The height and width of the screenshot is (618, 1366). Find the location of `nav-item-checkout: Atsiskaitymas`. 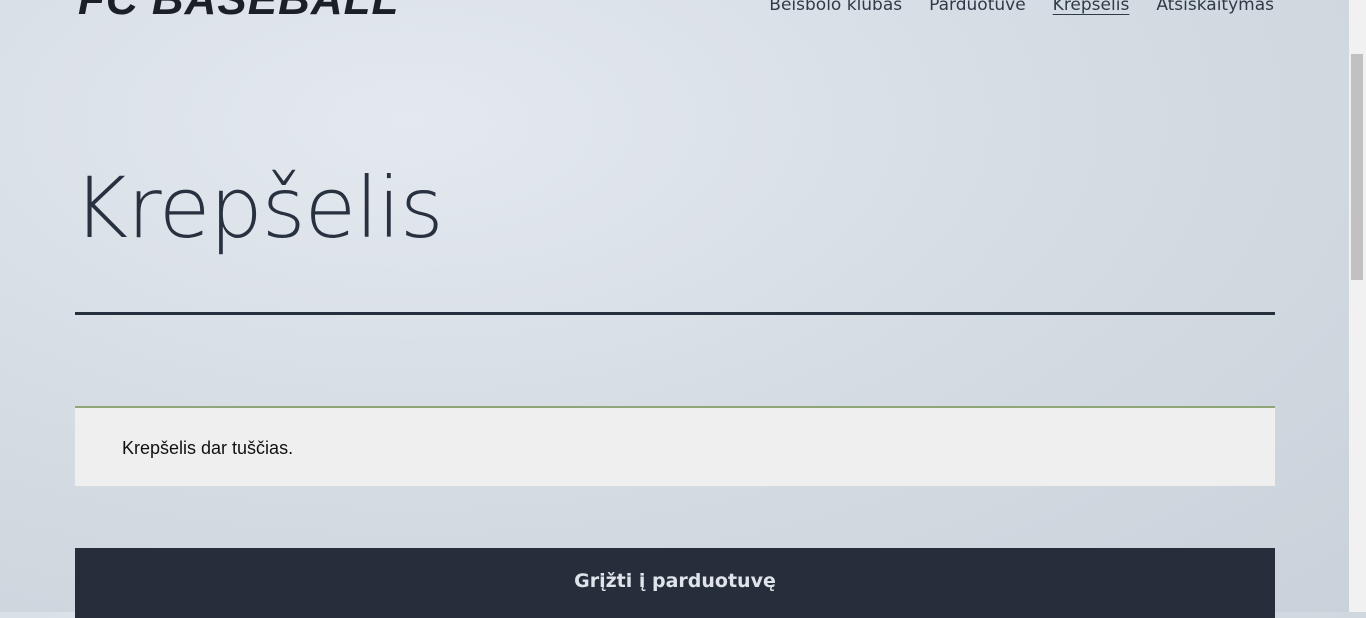

nav-item-checkout: Atsiskaitymas is located at coordinates (1215, 7).